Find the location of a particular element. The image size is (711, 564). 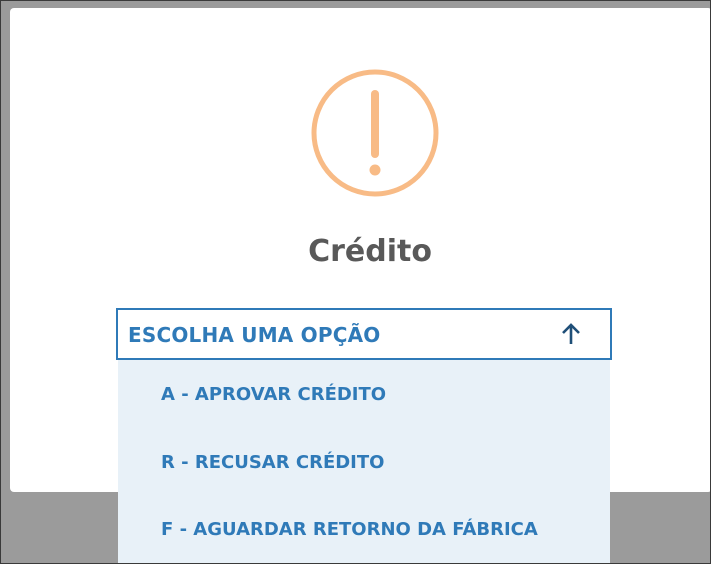

exclamation-circle-icon is located at coordinates (375, 133).